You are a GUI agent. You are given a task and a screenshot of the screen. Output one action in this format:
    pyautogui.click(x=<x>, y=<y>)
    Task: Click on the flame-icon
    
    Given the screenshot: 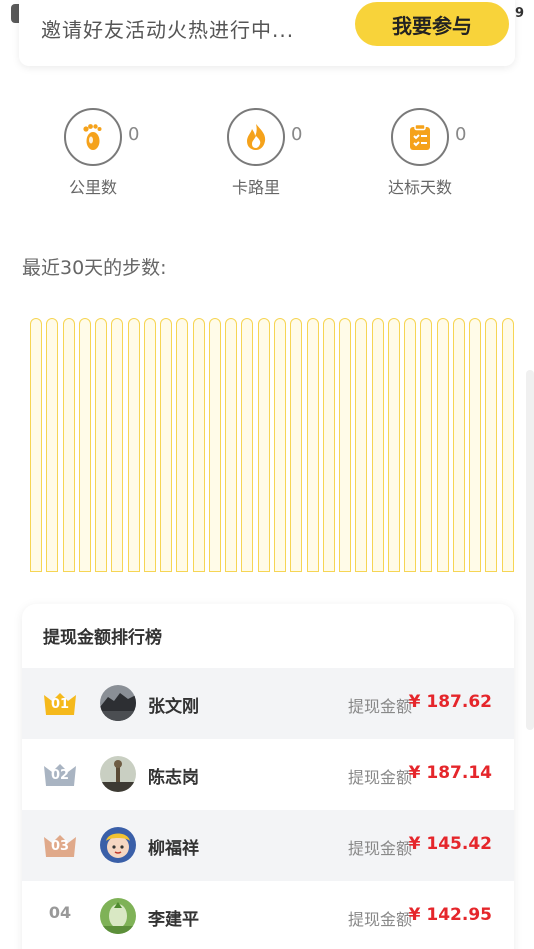 What is the action you would take?
    pyautogui.click(x=256, y=137)
    